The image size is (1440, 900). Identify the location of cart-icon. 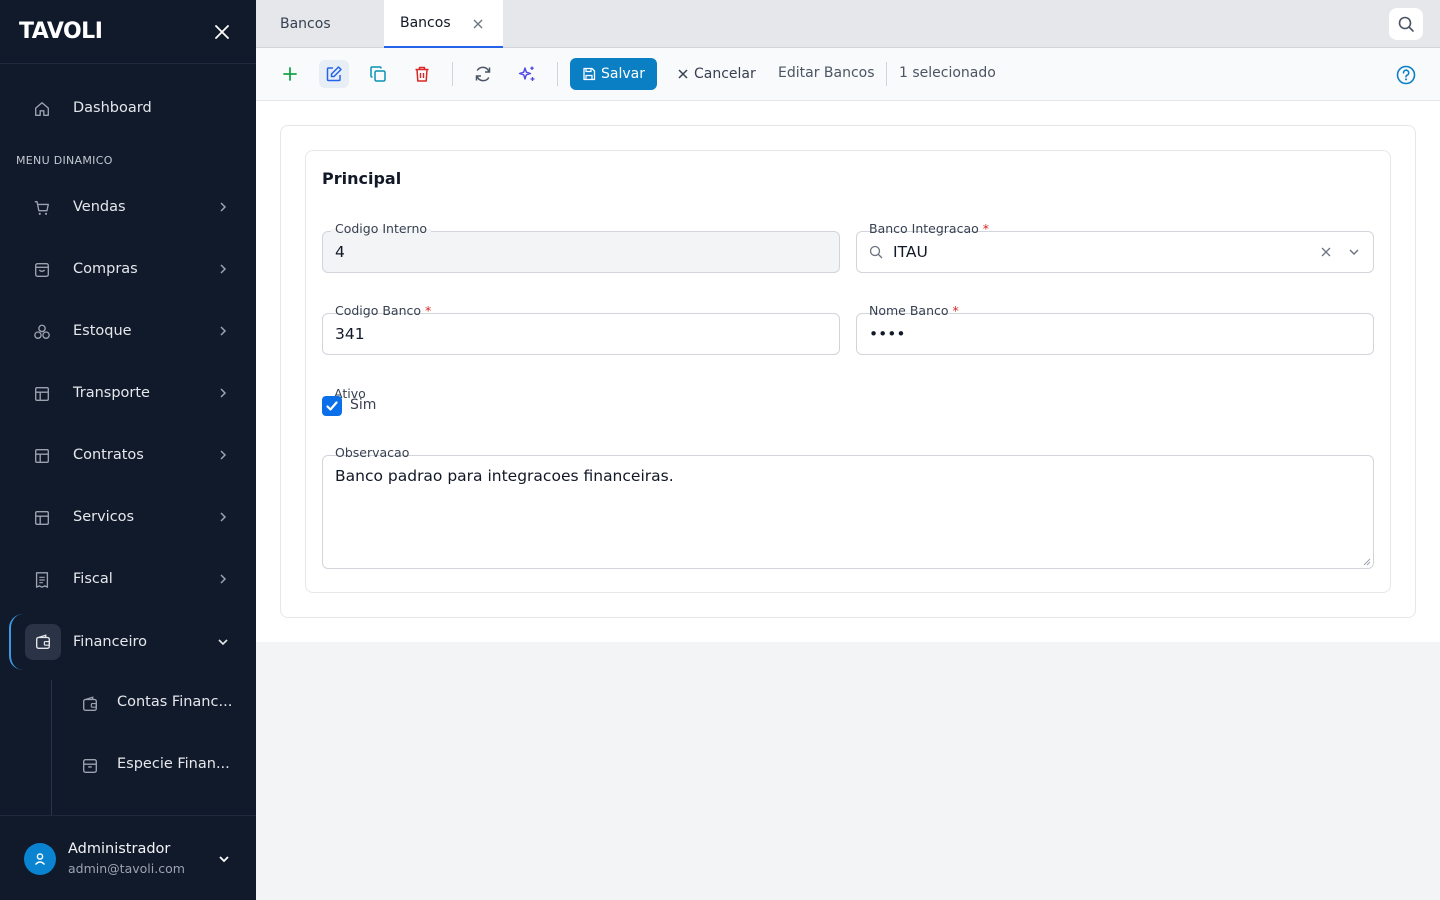
(42, 208).